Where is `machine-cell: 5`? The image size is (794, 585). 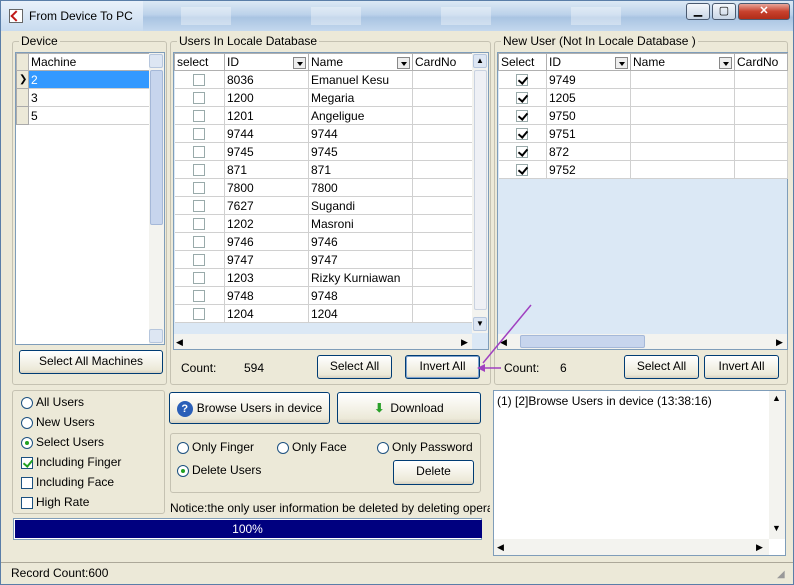
machine-cell: 5 is located at coordinates (89, 115).